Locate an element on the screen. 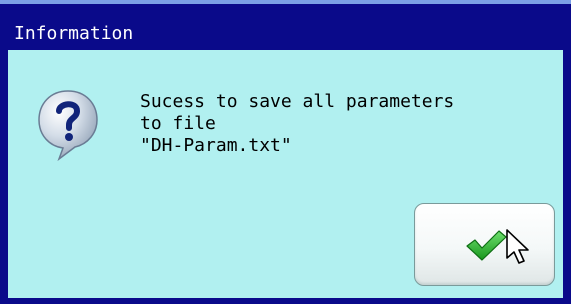  ok-button is located at coordinates (484, 244).